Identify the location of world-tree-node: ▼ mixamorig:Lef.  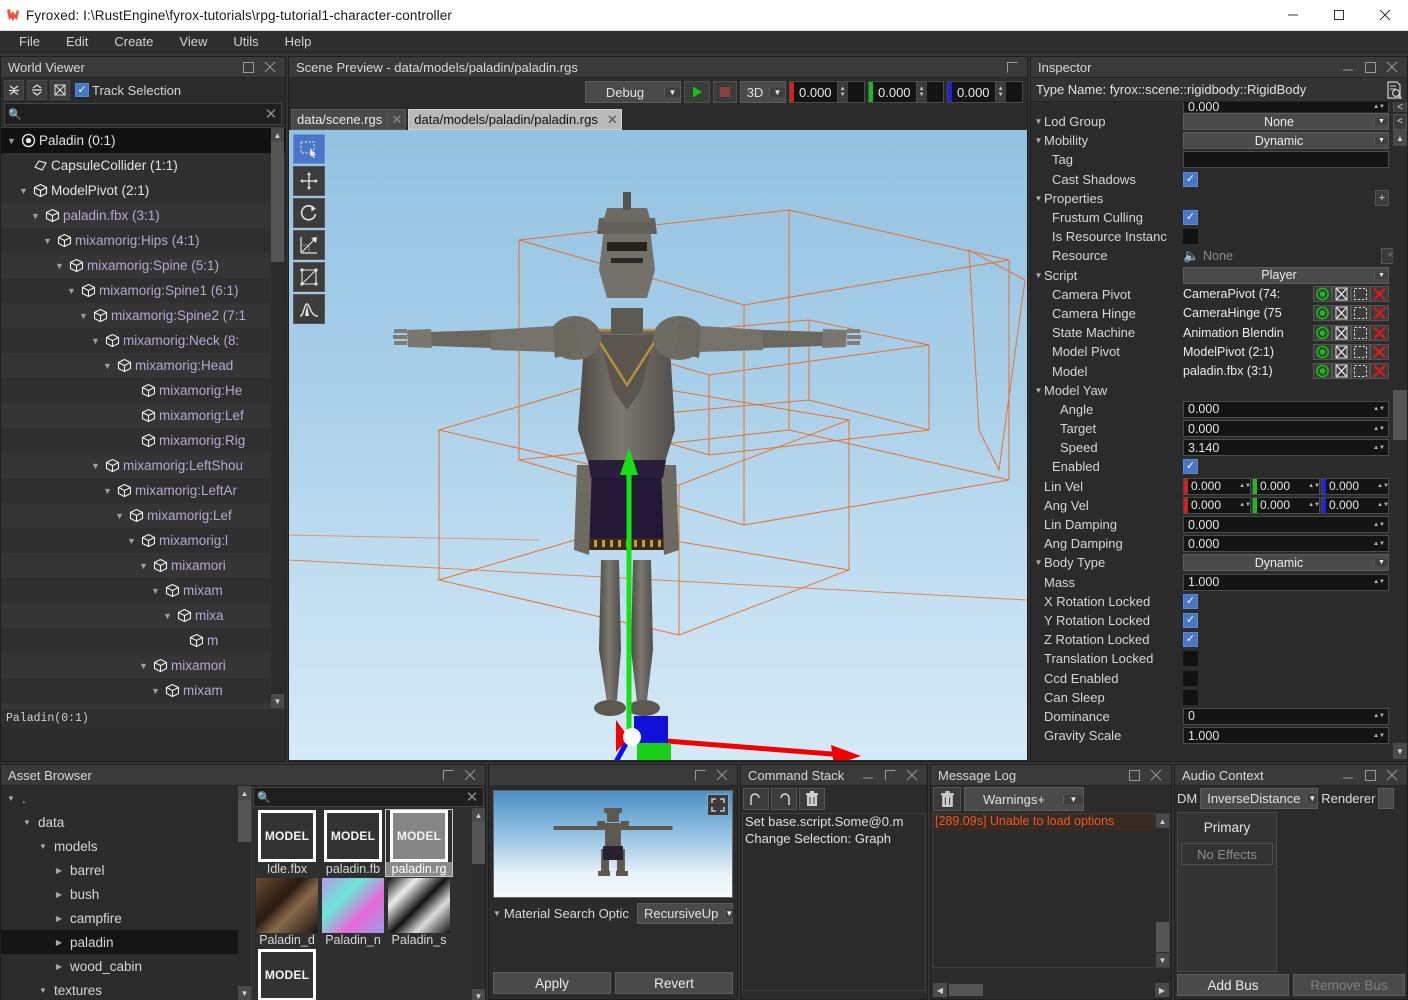
(143, 515).